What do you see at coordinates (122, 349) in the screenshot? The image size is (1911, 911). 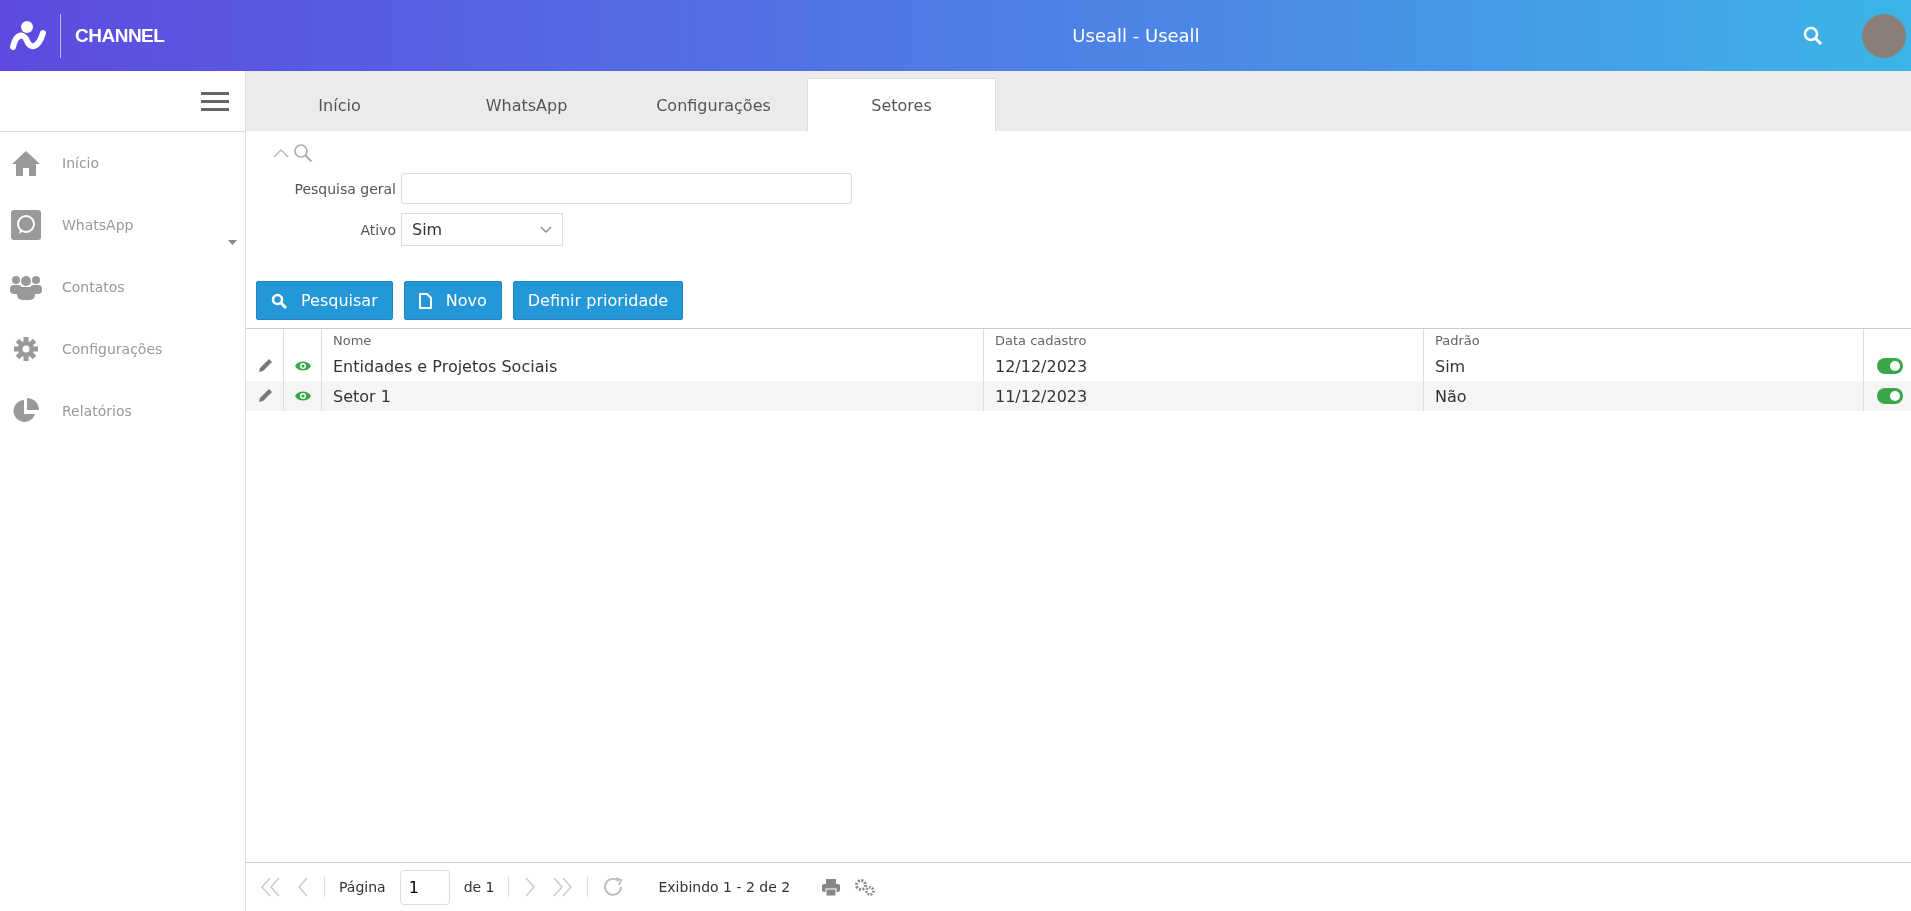 I see `sidebar-item: Configurações` at bounding box center [122, 349].